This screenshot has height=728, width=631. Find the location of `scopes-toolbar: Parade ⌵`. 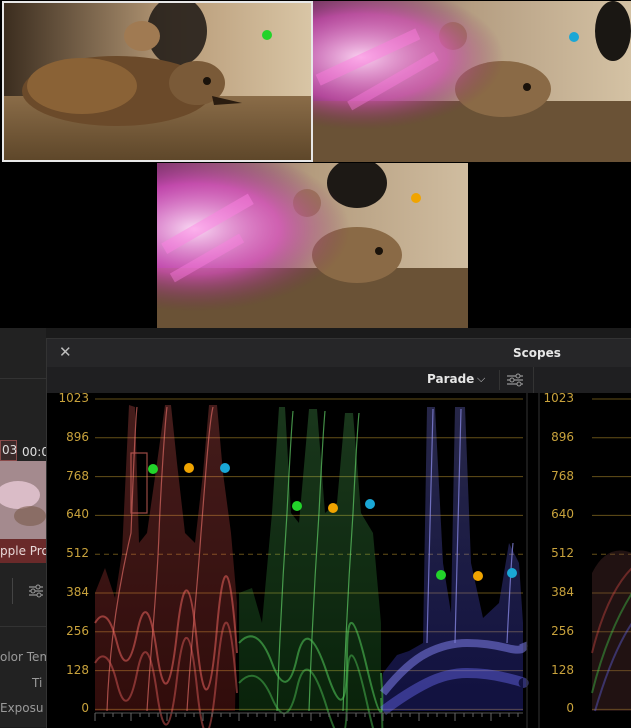

scopes-toolbar: Parade ⌵ is located at coordinates (339, 380).